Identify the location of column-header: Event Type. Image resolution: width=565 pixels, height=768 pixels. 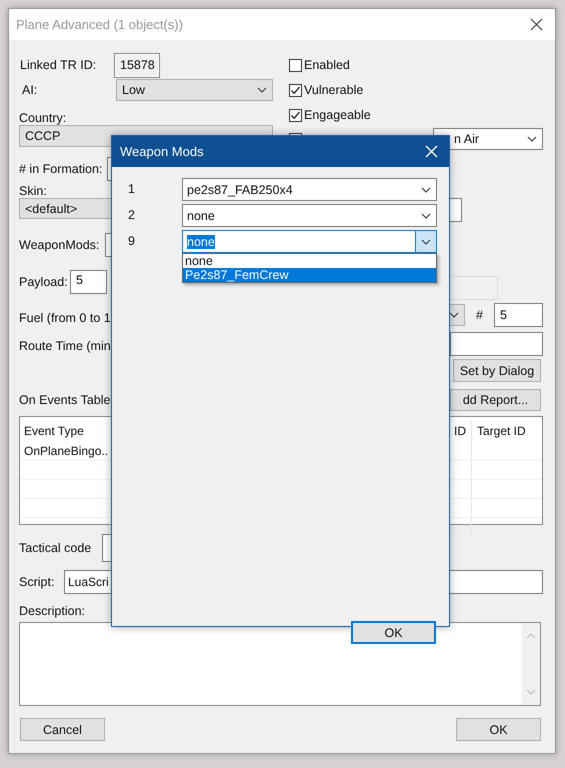
(54, 431).